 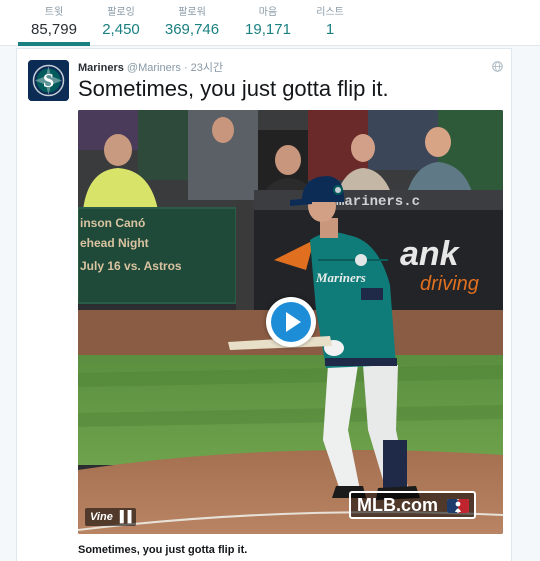 I want to click on mlb-watermark: MLB.com, so click(x=412, y=505).